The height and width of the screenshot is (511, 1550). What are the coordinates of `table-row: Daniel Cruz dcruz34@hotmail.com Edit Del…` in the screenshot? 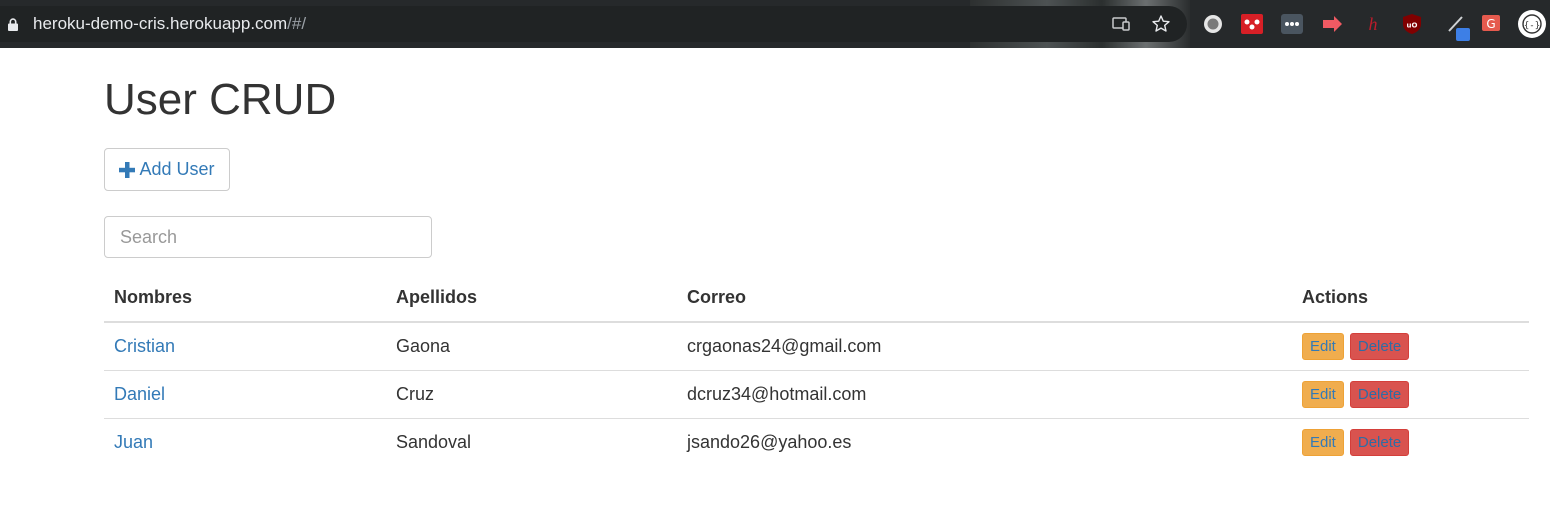 It's located at (816, 393).